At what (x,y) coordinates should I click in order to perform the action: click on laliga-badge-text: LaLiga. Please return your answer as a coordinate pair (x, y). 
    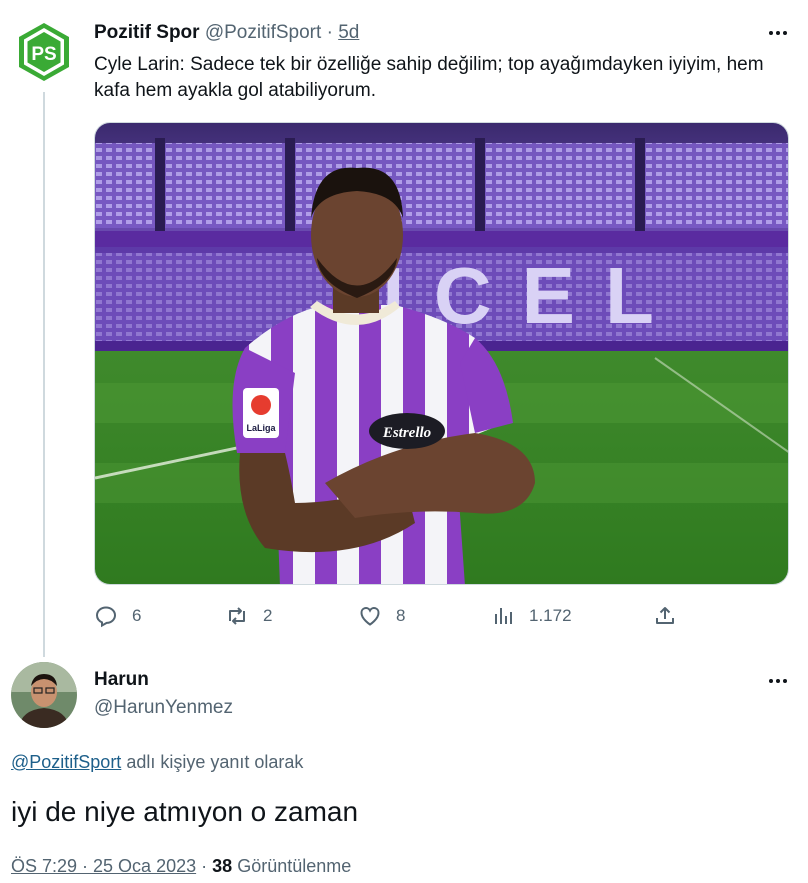
    Looking at the image, I should click on (261, 428).